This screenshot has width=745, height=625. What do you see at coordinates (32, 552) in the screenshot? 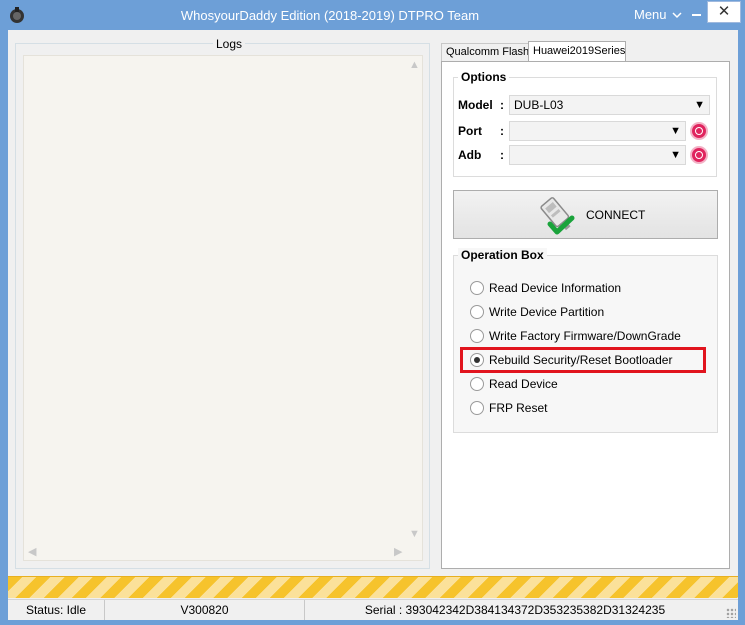
I see `scroll-left-icon: ◀` at bounding box center [32, 552].